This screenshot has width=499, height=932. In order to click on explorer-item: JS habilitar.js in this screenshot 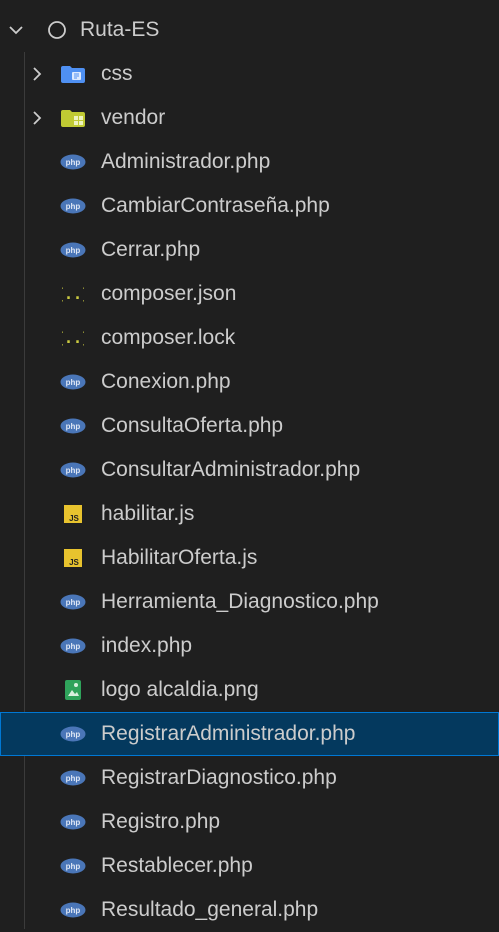, I will do `click(249, 514)`.